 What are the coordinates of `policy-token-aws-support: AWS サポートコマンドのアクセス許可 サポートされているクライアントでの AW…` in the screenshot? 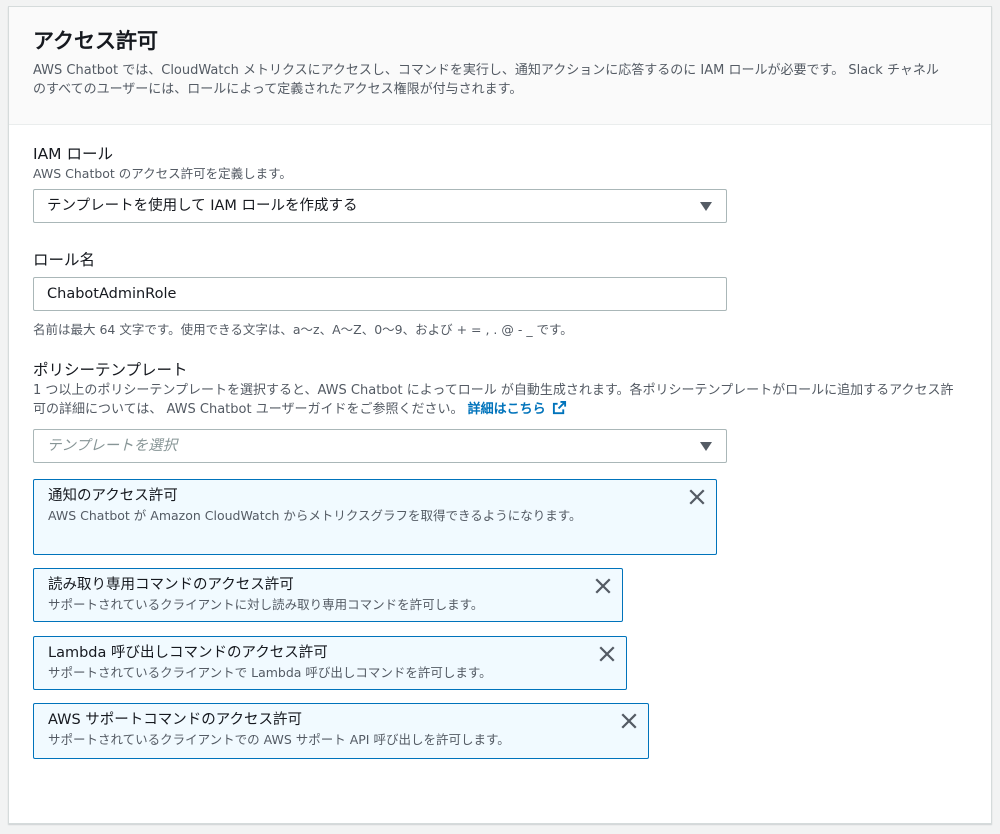 It's located at (341, 731).